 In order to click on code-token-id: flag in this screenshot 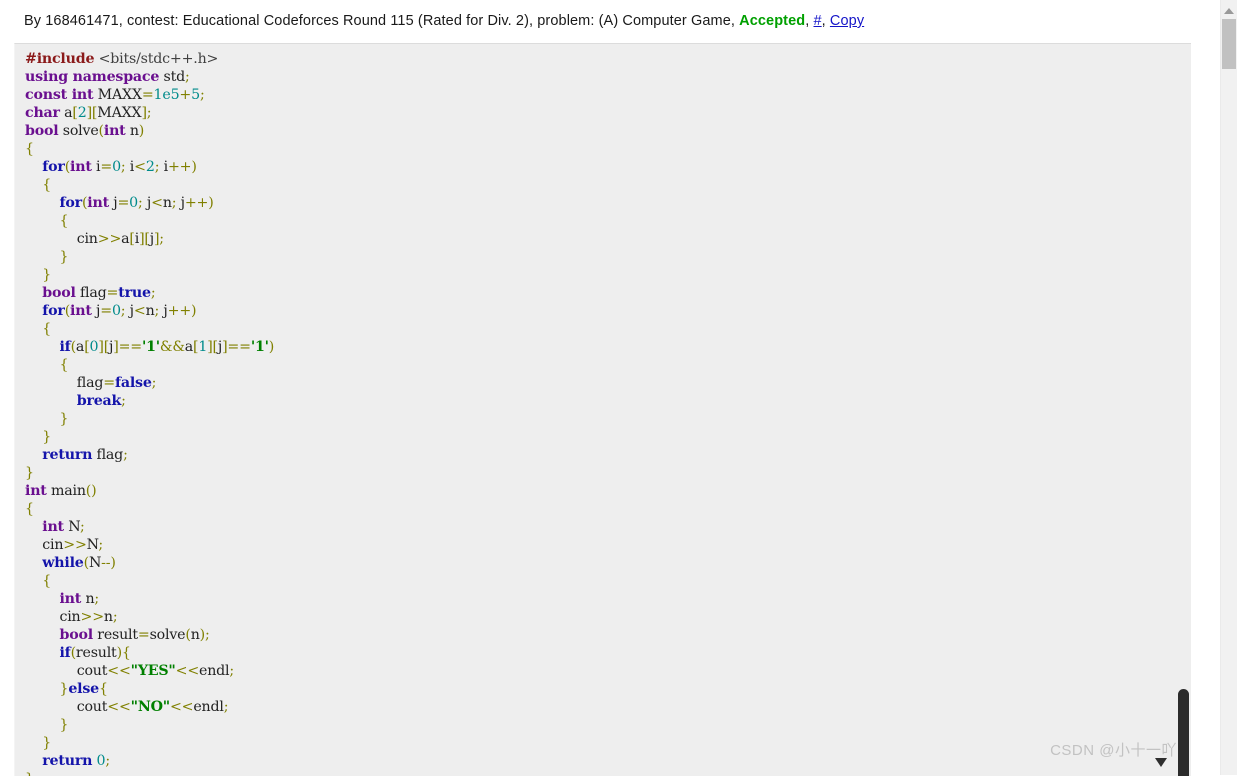, I will do `click(108, 455)`.